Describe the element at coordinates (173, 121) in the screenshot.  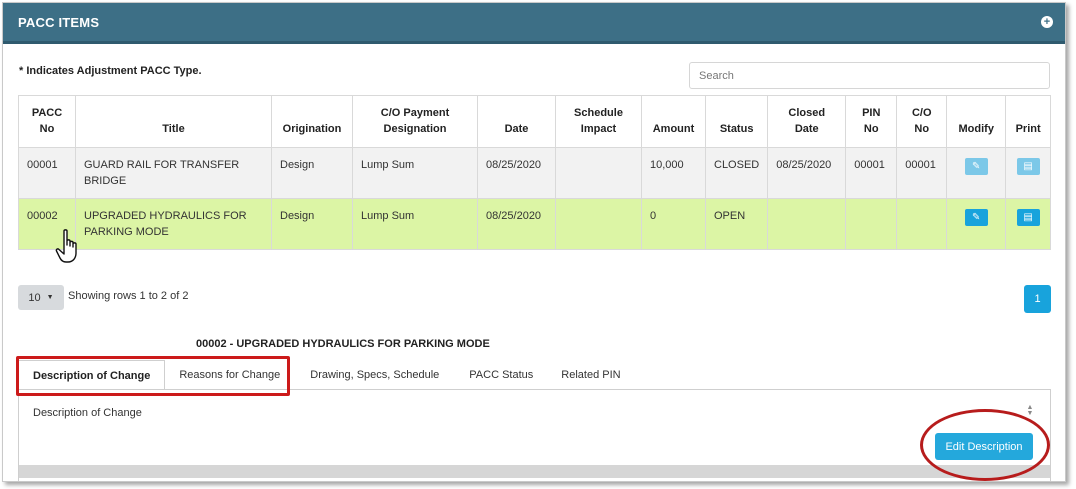
I see `col-title: Title` at that location.